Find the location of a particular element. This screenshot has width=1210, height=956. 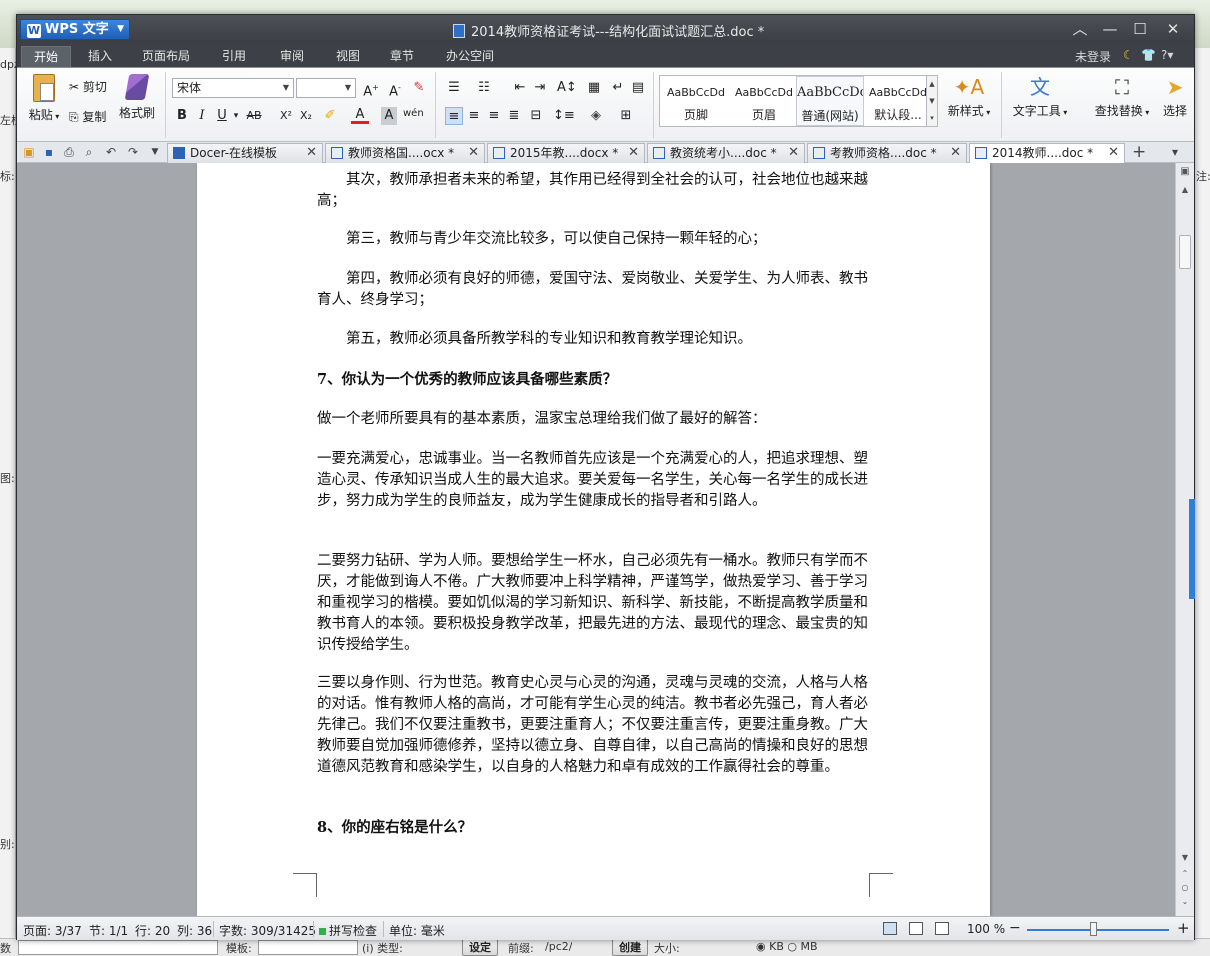

underline-icon: U is located at coordinates (222, 116).